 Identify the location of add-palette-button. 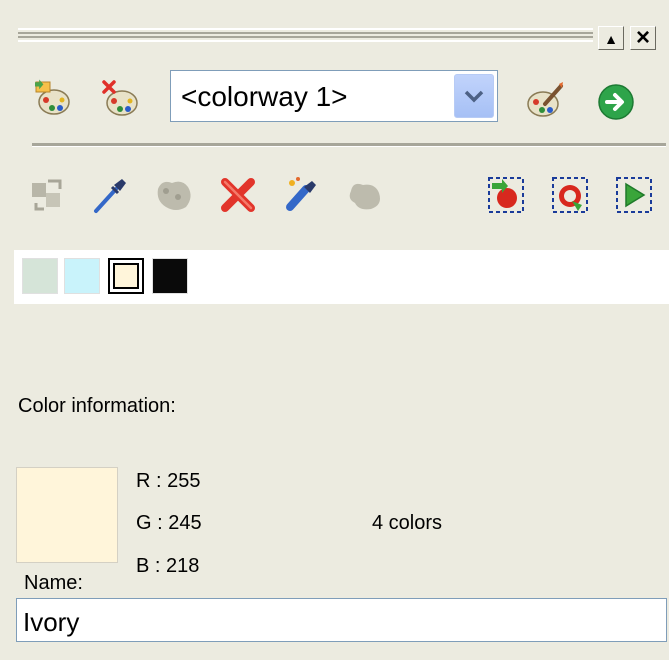
(52, 98).